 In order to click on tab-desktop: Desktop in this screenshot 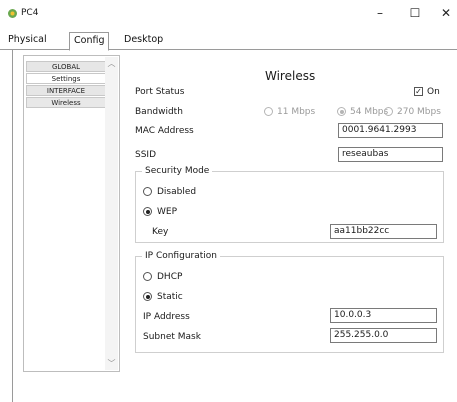, I will do `click(143, 41)`.